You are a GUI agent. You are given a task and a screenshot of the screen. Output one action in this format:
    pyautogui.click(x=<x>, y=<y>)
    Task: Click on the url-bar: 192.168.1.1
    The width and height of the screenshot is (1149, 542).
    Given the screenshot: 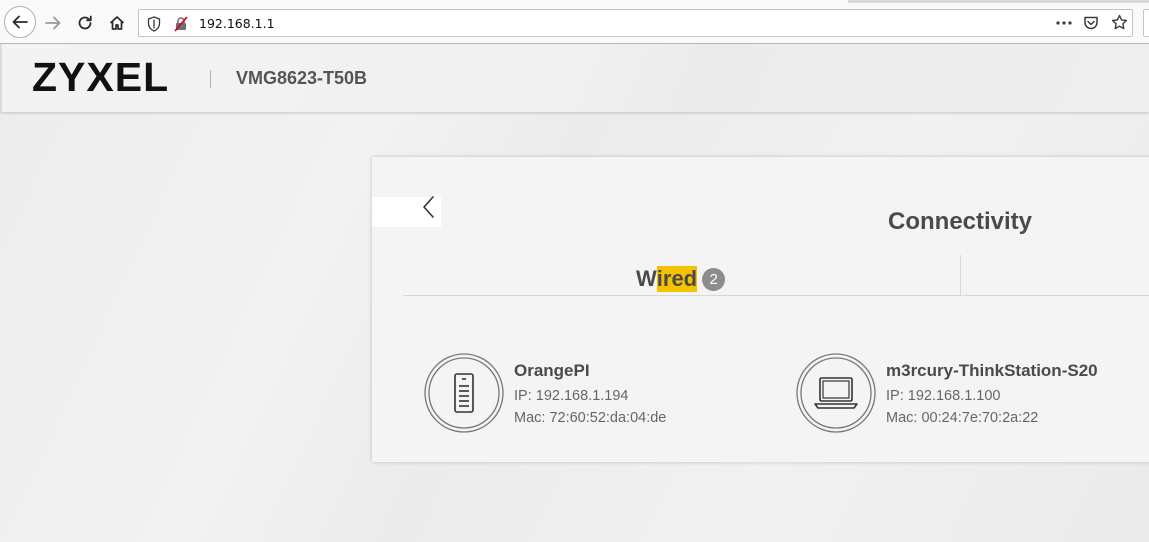 What is the action you would take?
    pyautogui.click(x=635, y=23)
    